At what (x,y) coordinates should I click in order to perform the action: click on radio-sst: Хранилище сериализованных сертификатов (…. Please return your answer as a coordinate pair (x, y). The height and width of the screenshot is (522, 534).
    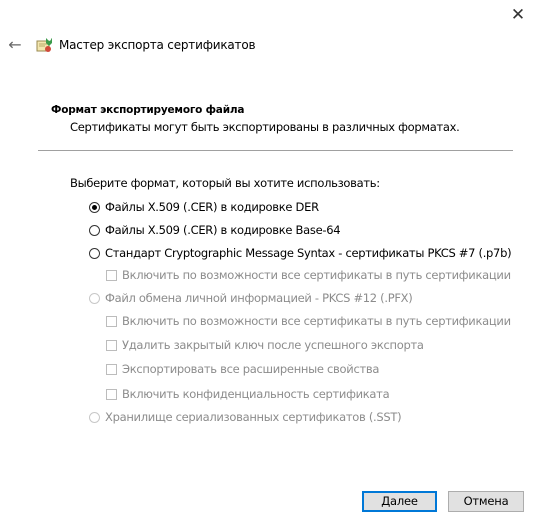
    Looking at the image, I should click on (245, 417).